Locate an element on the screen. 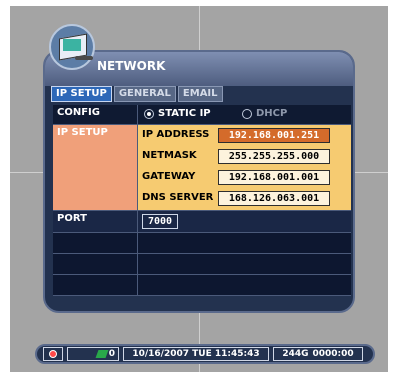 This screenshot has width=396, height=381. network-computer-icon is located at coordinates (72, 47).